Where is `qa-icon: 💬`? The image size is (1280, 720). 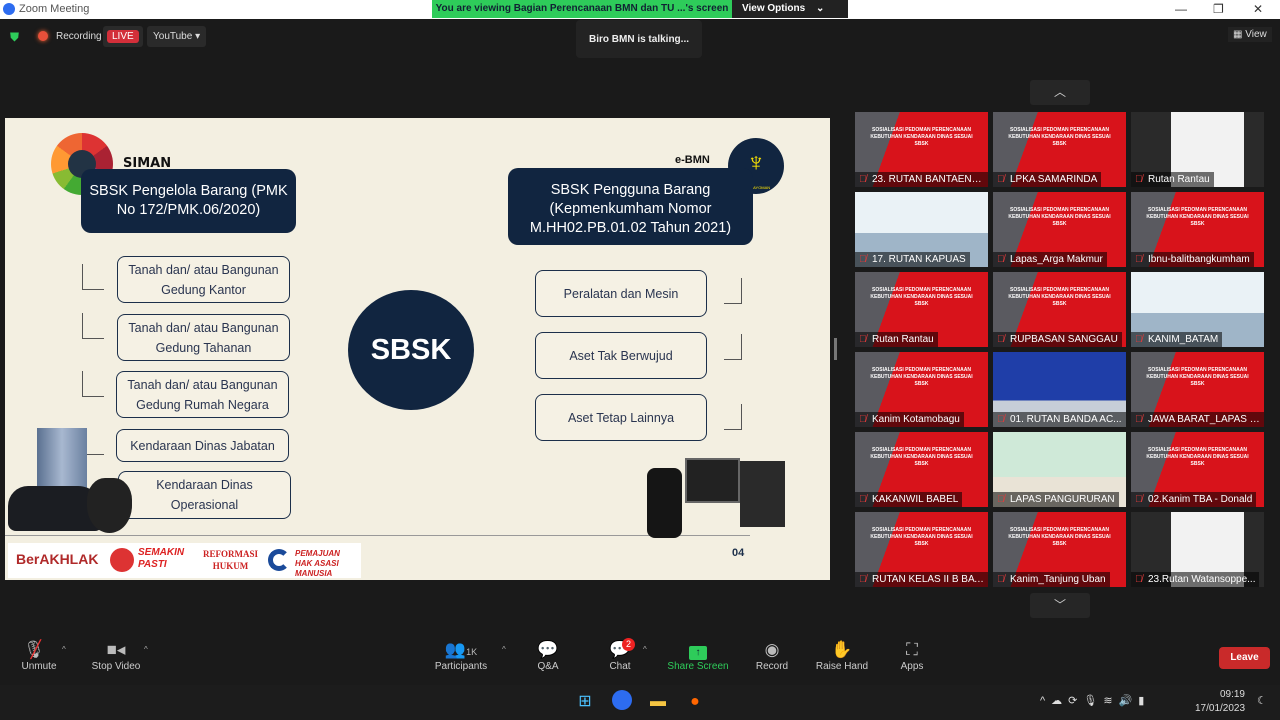
qa-icon: 💬 is located at coordinates (548, 649).